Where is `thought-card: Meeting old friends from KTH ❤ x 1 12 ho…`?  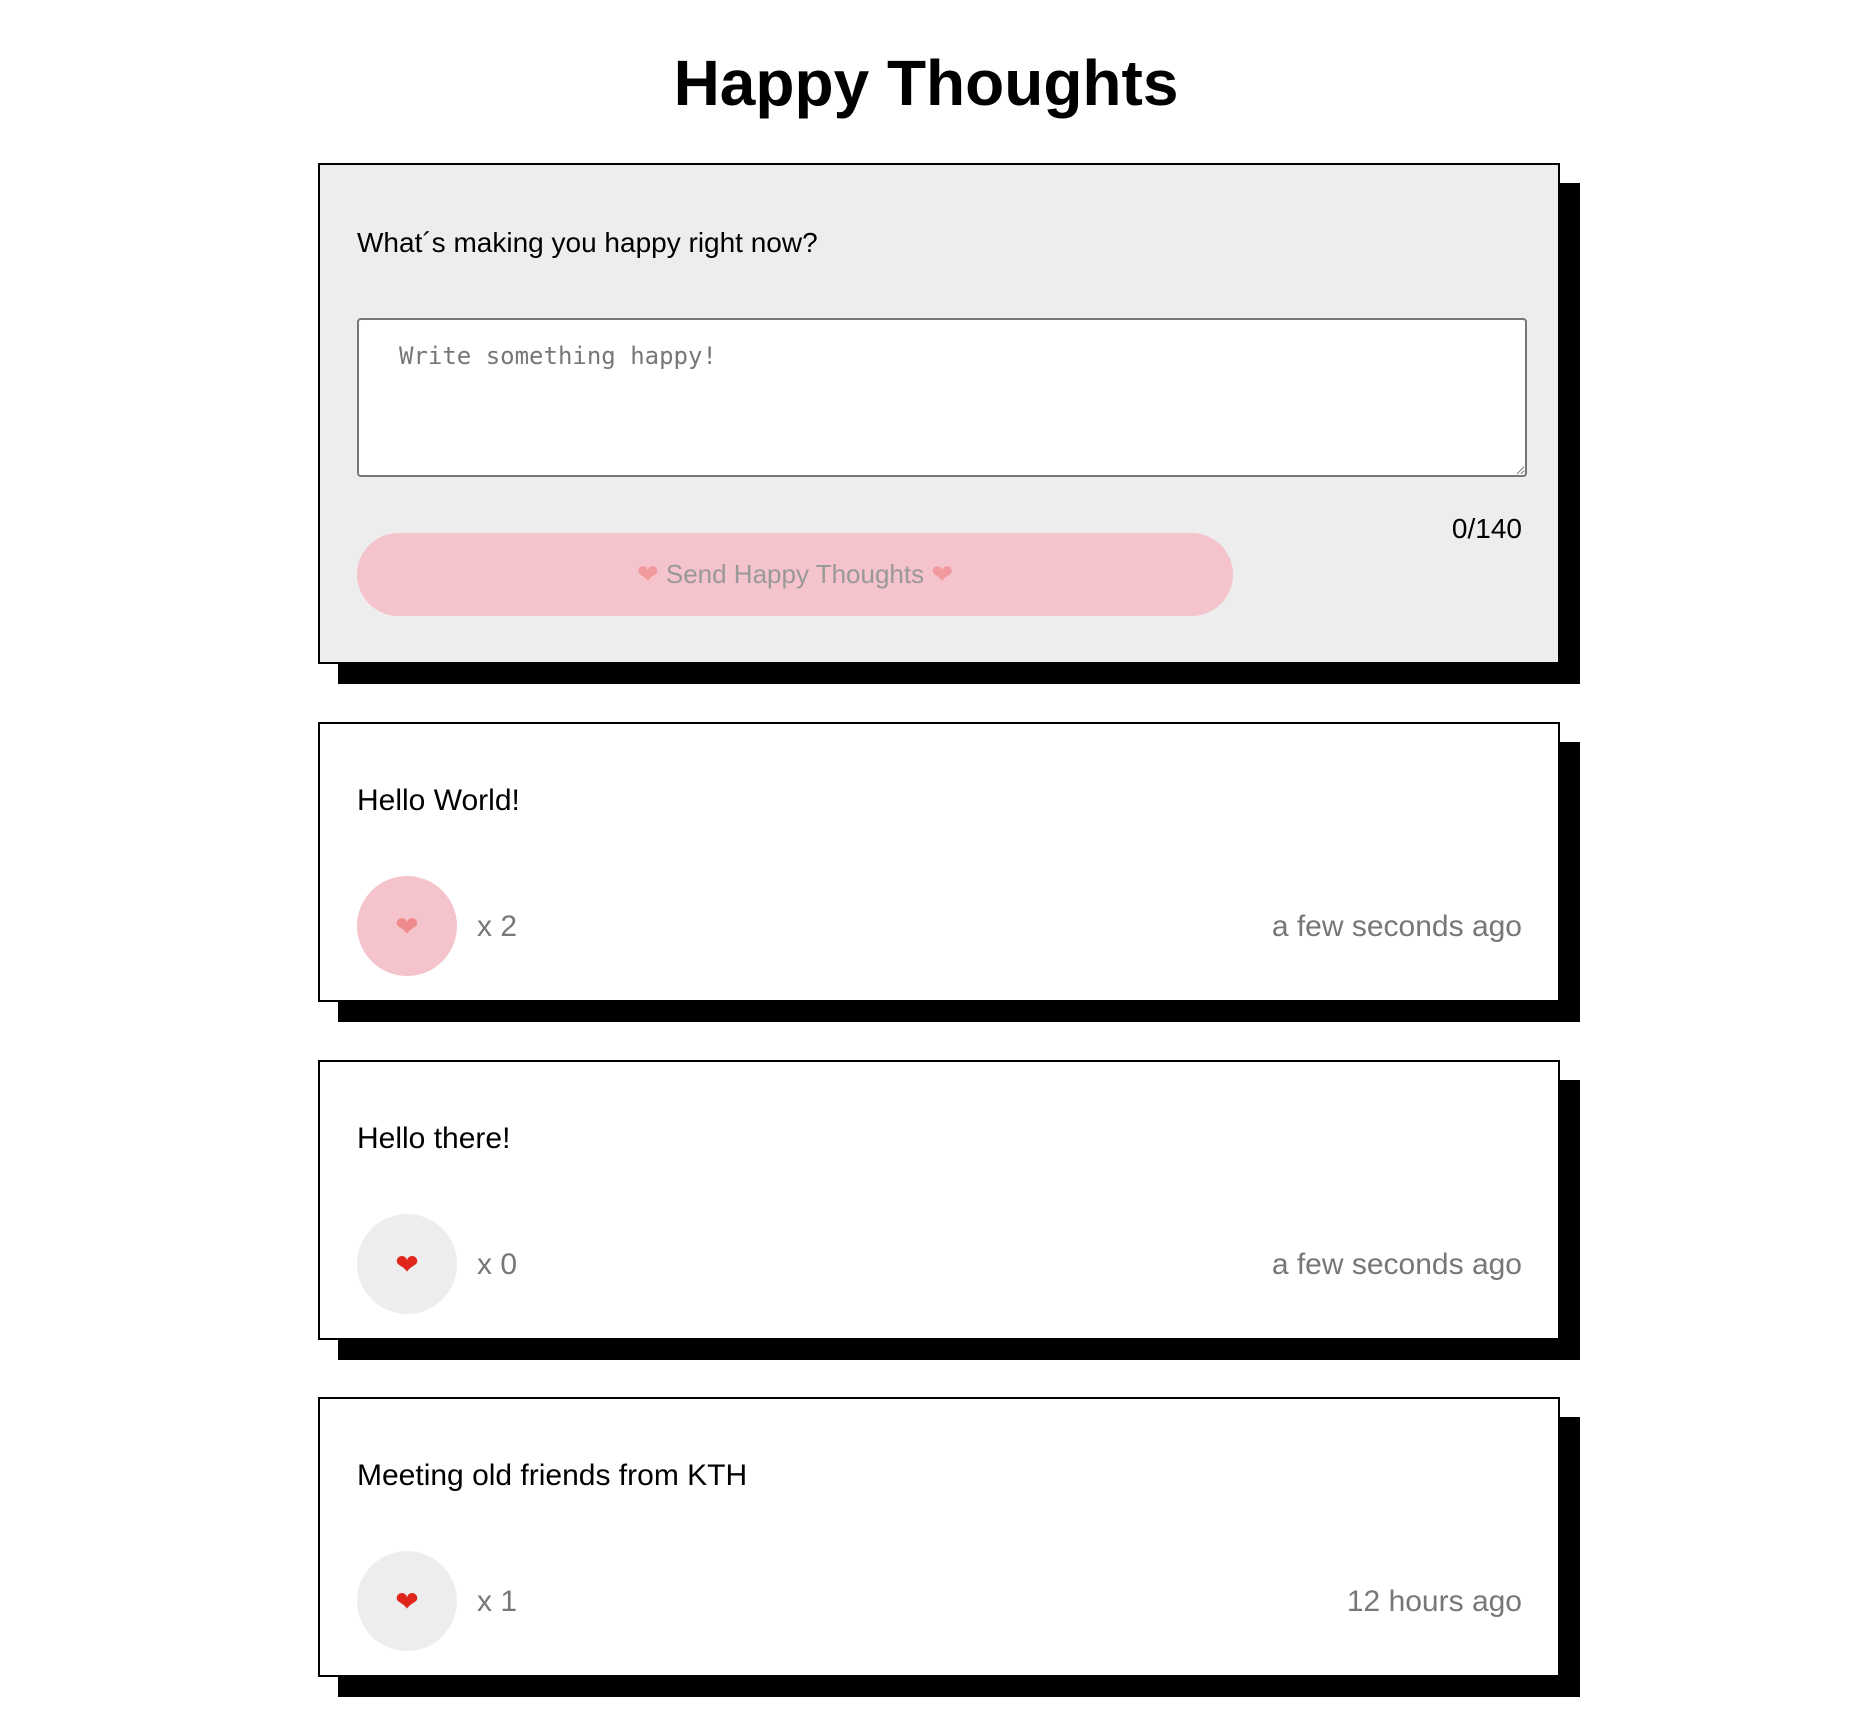
thought-card: Meeting old friends from KTH ❤ x 1 12 ho… is located at coordinates (939, 1537).